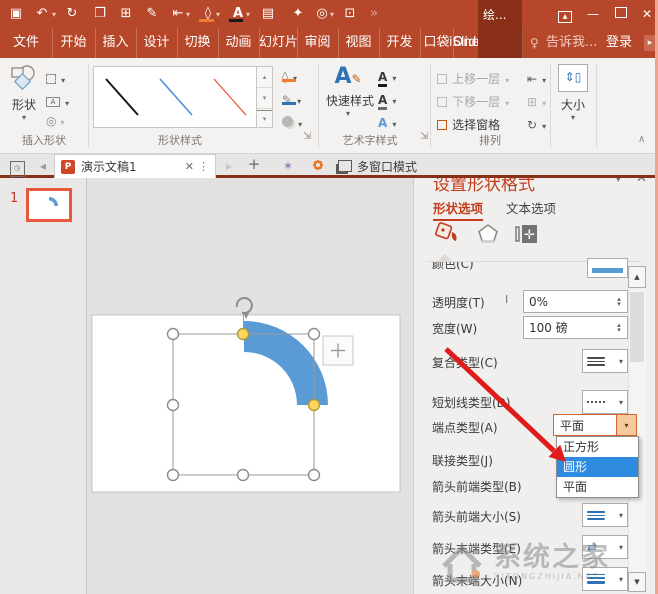 Image resolution: width=658 pixels, height=594 pixels. What do you see at coordinates (605, 579) in the screenshot?
I see `arrow-end-size-dropdown: ▾` at bounding box center [605, 579].